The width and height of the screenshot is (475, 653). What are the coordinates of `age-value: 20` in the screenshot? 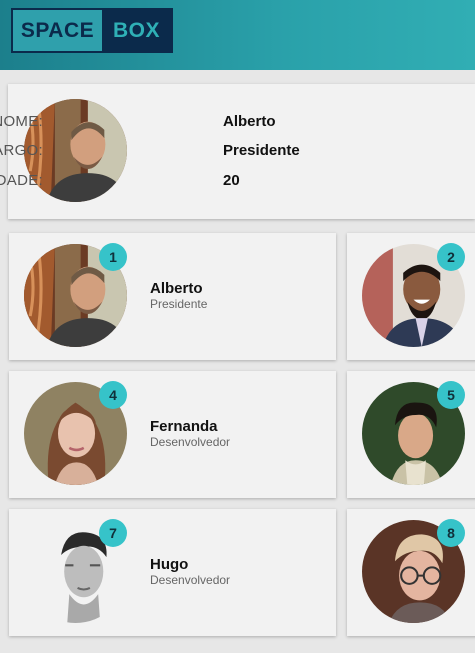 It's located at (231, 180).